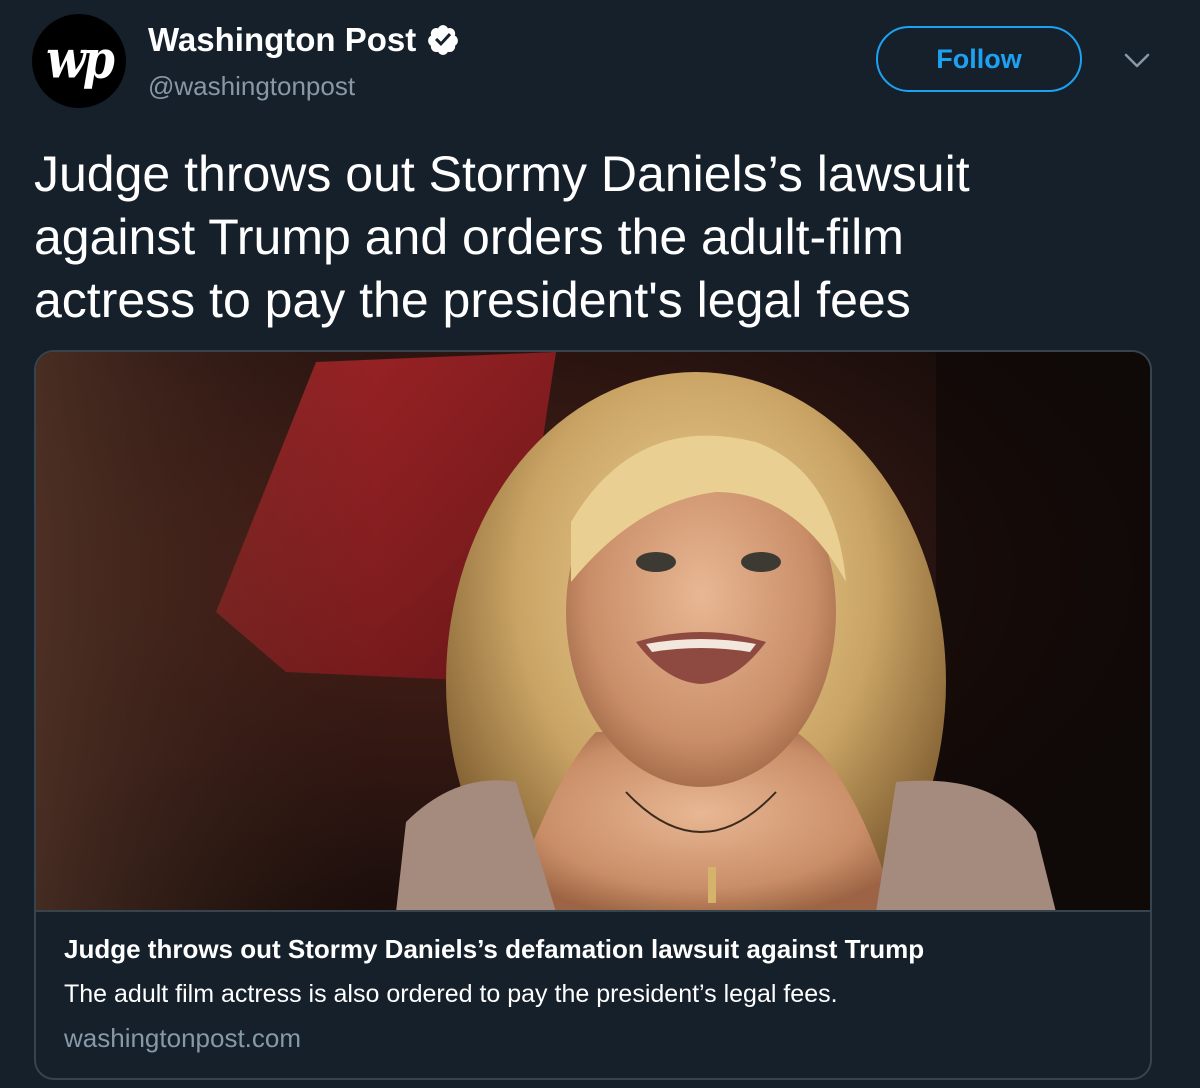  Describe the element at coordinates (282, 40) in the screenshot. I see `display-name: Washington Post` at that location.